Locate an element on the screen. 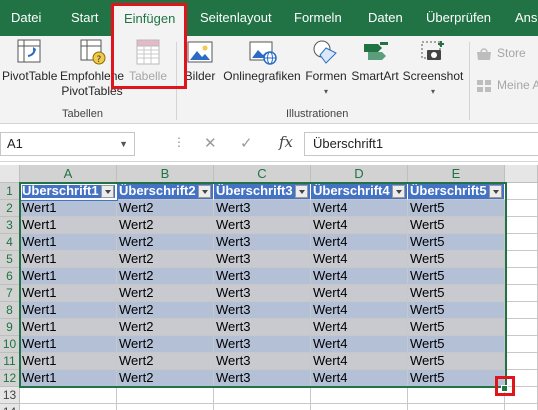 This screenshot has height=410, width=538. pivottable-label: PivotTable is located at coordinates (30, 76).